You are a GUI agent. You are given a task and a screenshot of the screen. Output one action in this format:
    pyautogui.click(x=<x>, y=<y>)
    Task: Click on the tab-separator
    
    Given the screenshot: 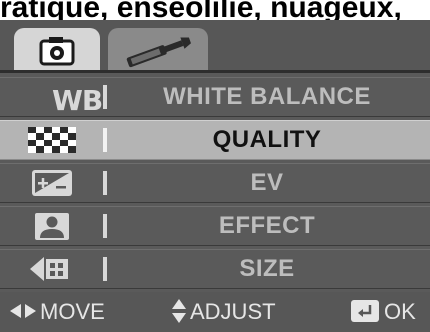 What is the action you would take?
    pyautogui.click(x=215, y=71)
    